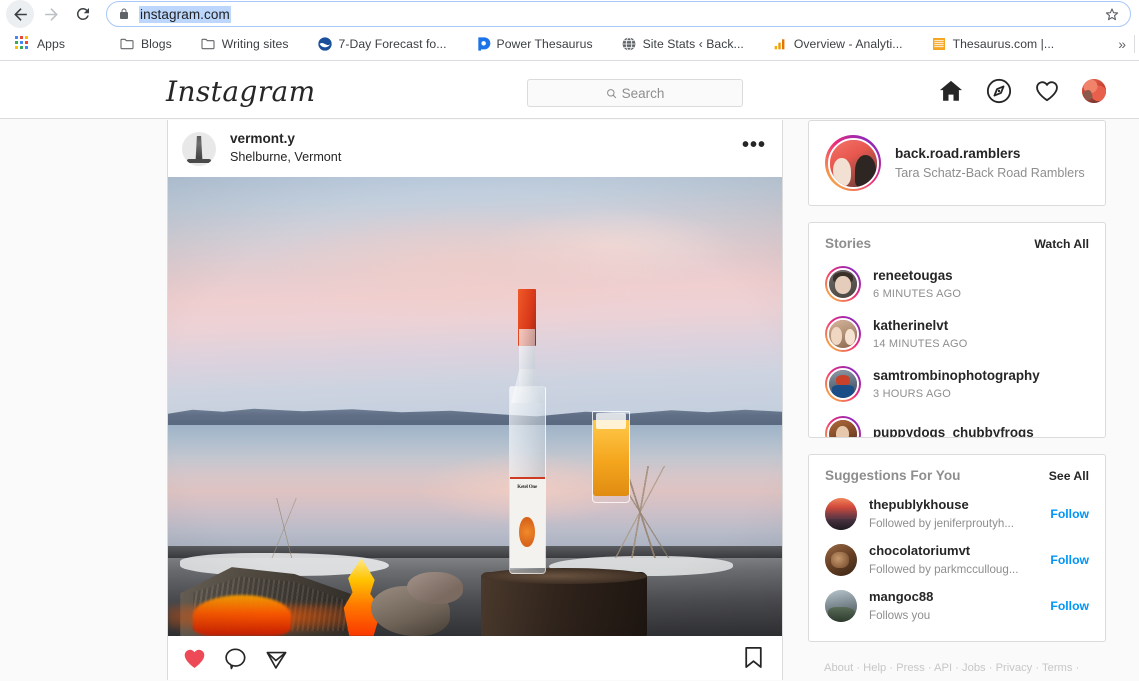  I want to click on post-author-avatar, so click(199, 148).